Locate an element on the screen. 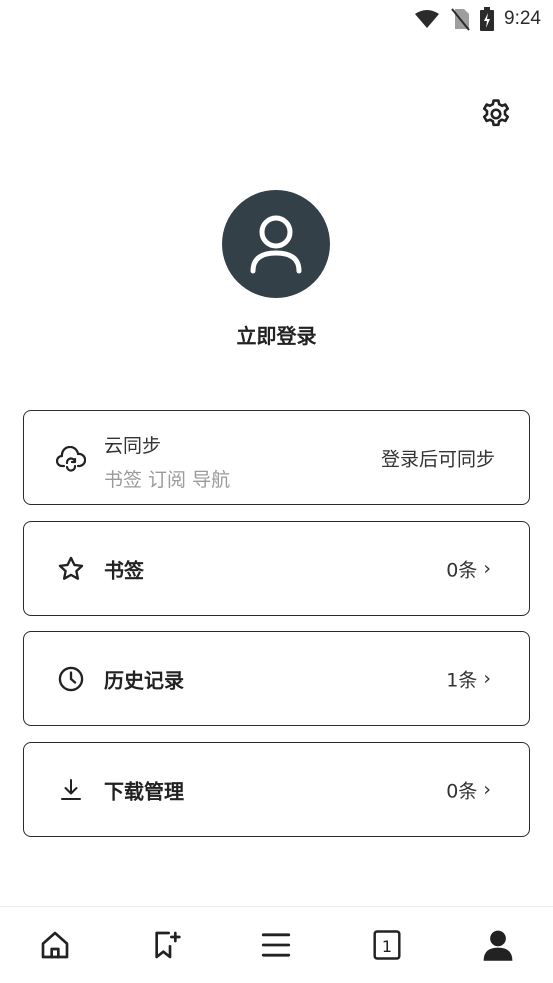  user-icon is located at coordinates (276, 244).